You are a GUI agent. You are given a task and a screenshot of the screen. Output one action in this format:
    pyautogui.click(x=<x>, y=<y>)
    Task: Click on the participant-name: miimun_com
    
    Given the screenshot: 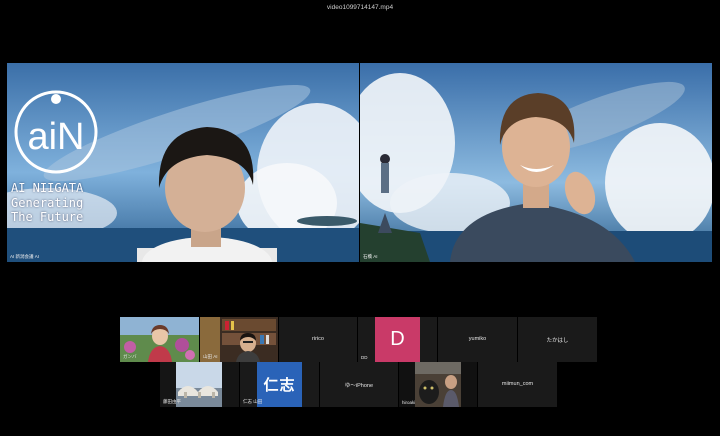 What is the action you would take?
    pyautogui.click(x=517, y=384)
    